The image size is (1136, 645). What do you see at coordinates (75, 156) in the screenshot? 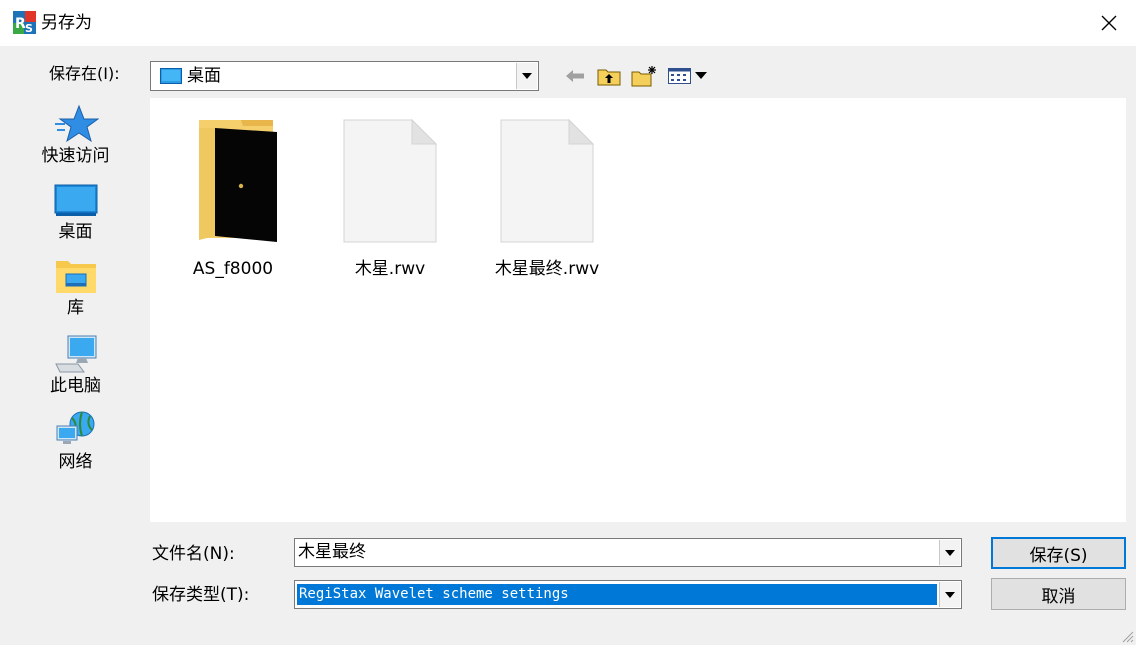
I see `place-label: 快速访问` at bounding box center [75, 156].